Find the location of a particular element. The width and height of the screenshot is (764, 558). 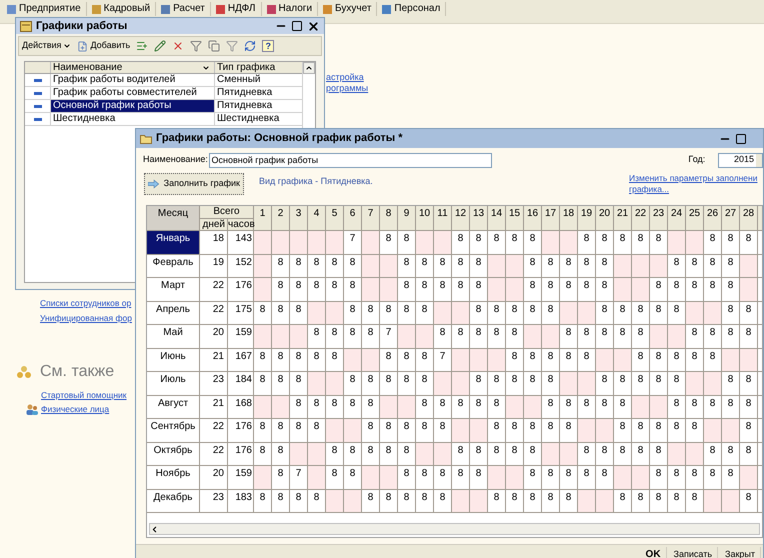

module-tab: Персонал is located at coordinates (411, 9).